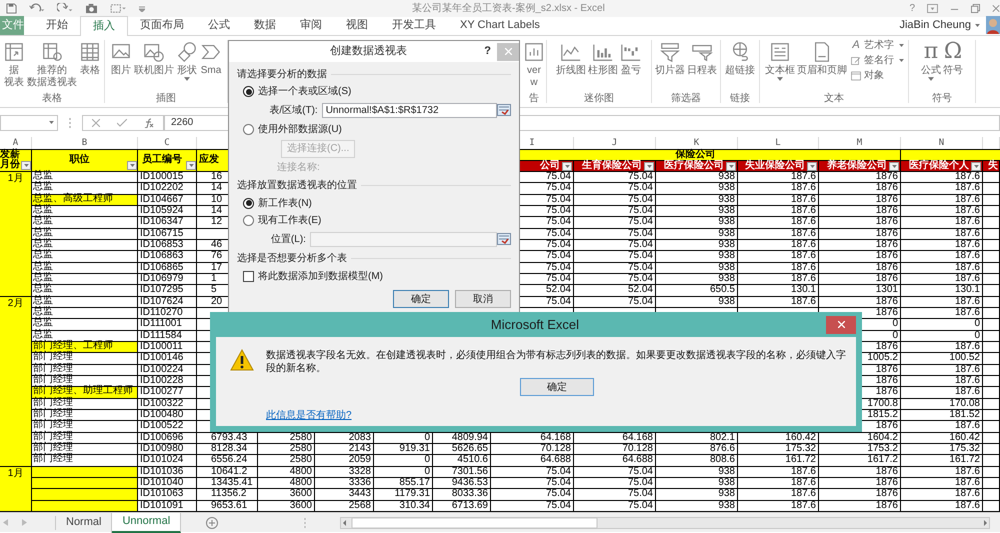 Image resolution: width=1000 pixels, height=533 pixels. Describe the element at coordinates (52, 62) in the screenshot. I see `ribbon-button: 推荐的 数据透视表` at that location.